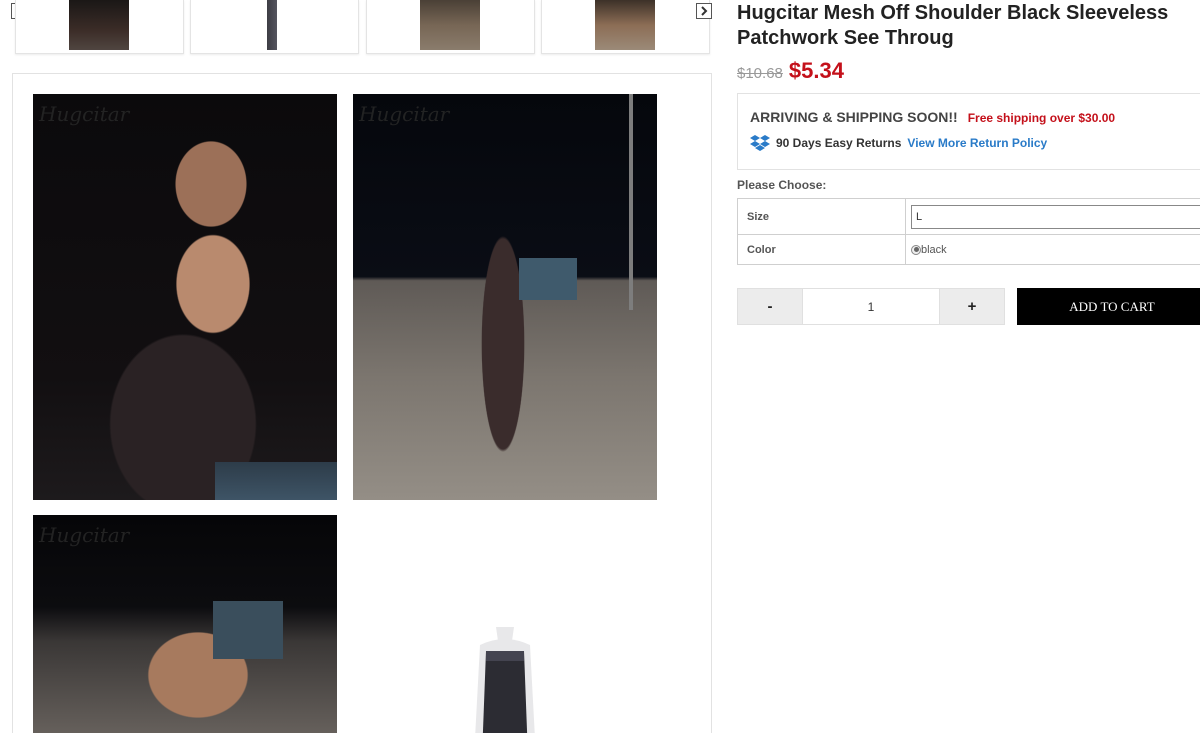 Image resolution: width=1200 pixels, height=733 pixels. What do you see at coordinates (505, 297) in the screenshot?
I see `product-photo-2: Hugcitar` at bounding box center [505, 297].